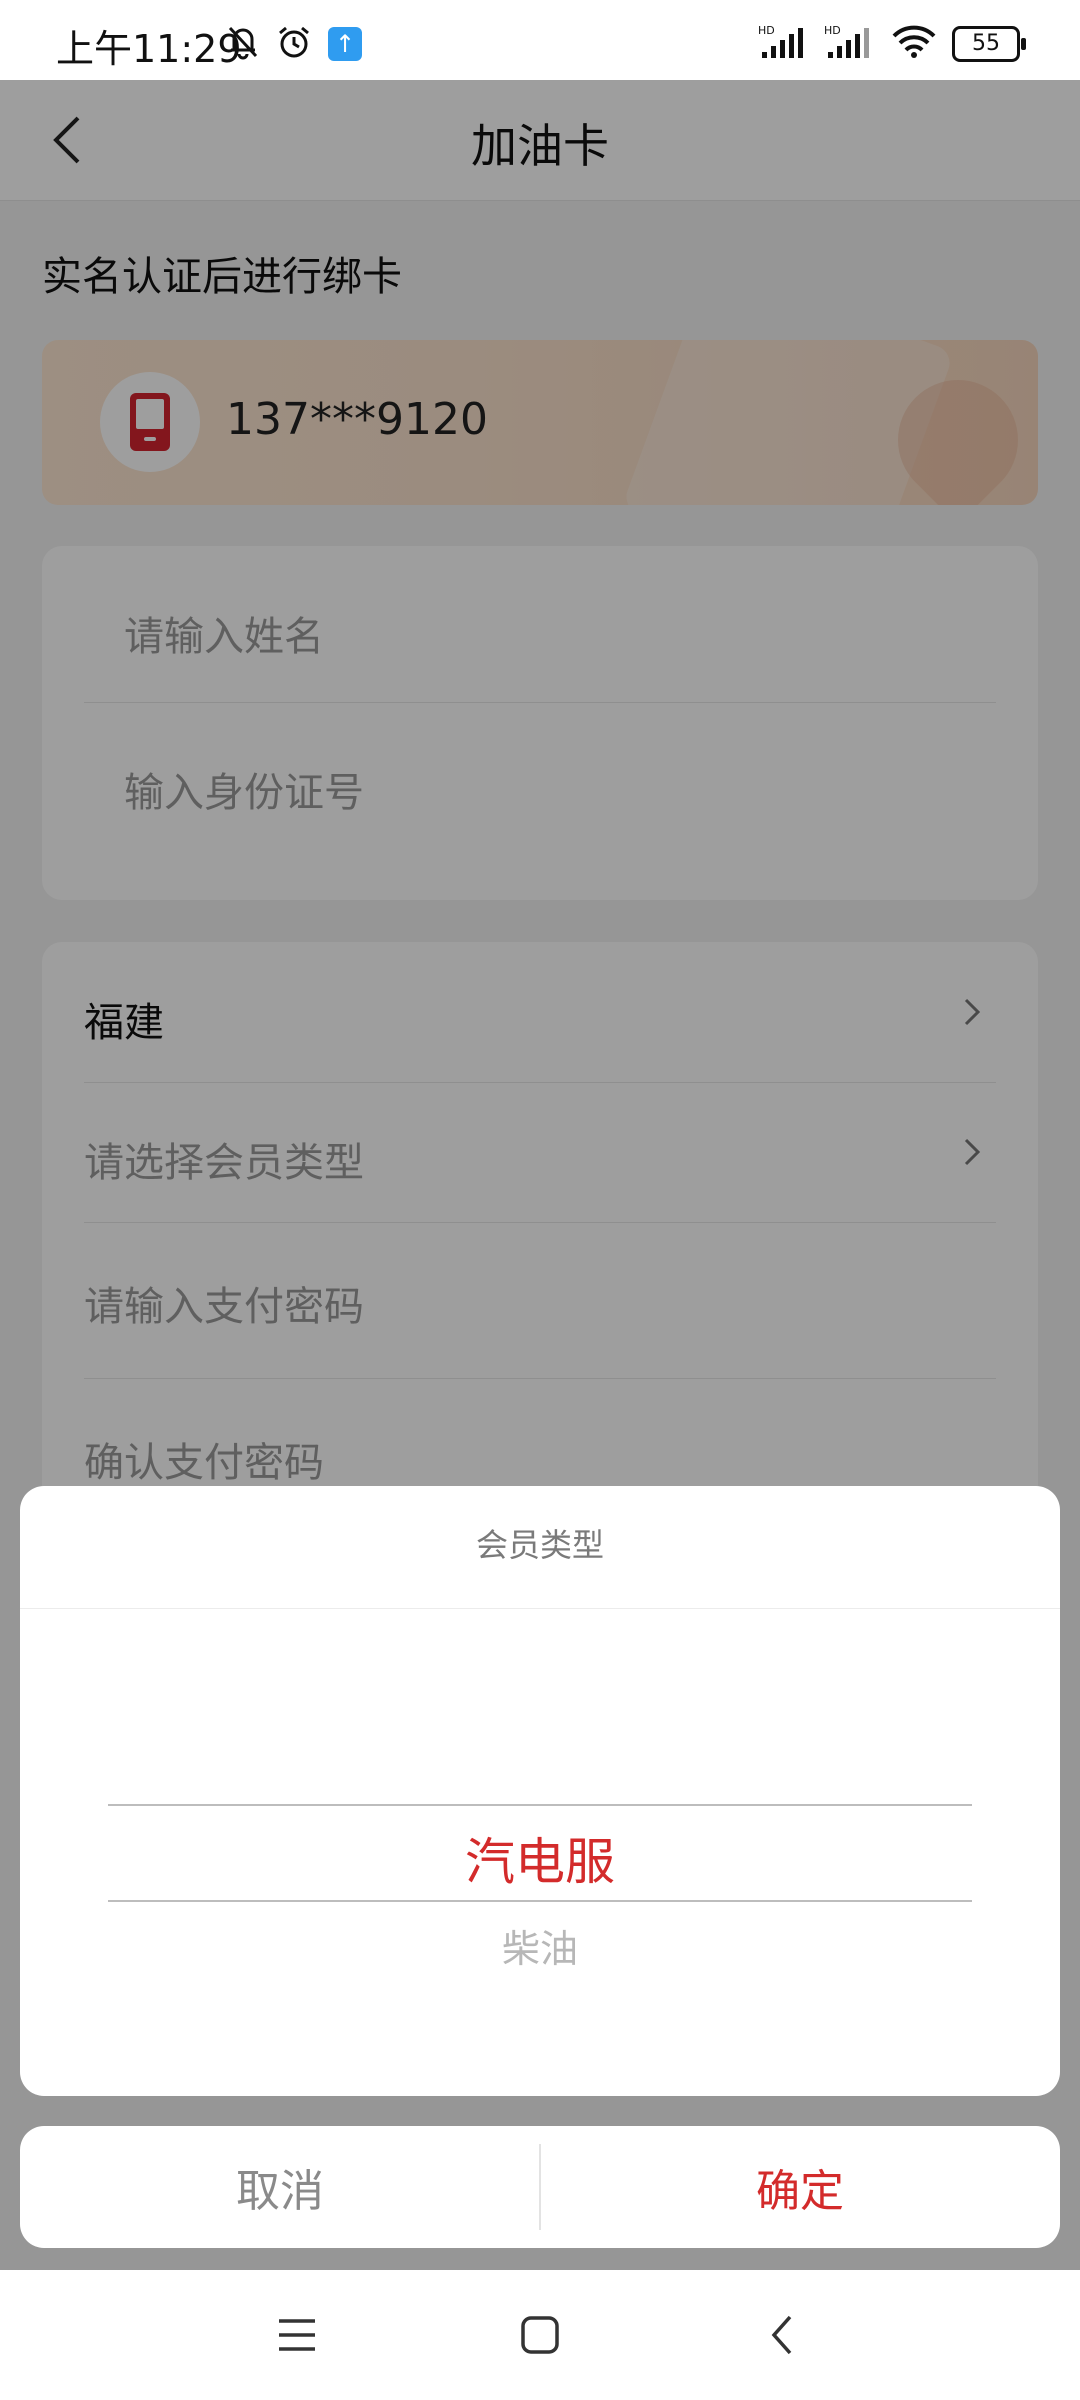 Image resolution: width=1080 pixels, height=2400 pixels. I want to click on status-time: 上午11:29, so click(149, 49).